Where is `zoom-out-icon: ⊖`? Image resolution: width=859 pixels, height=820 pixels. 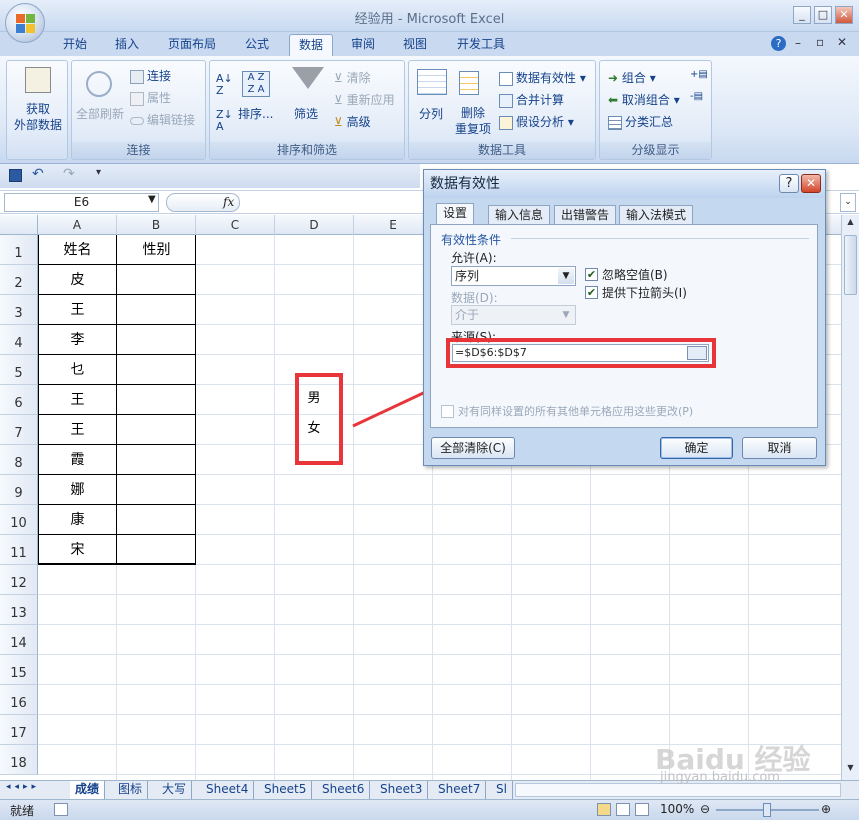
zoom-out-icon: ⊖ is located at coordinates (705, 809).